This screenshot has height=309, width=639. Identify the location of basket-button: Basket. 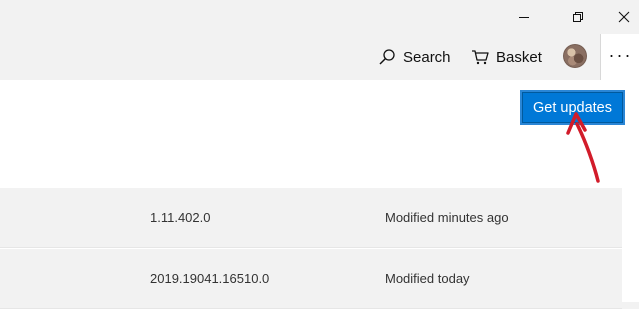
(506, 57).